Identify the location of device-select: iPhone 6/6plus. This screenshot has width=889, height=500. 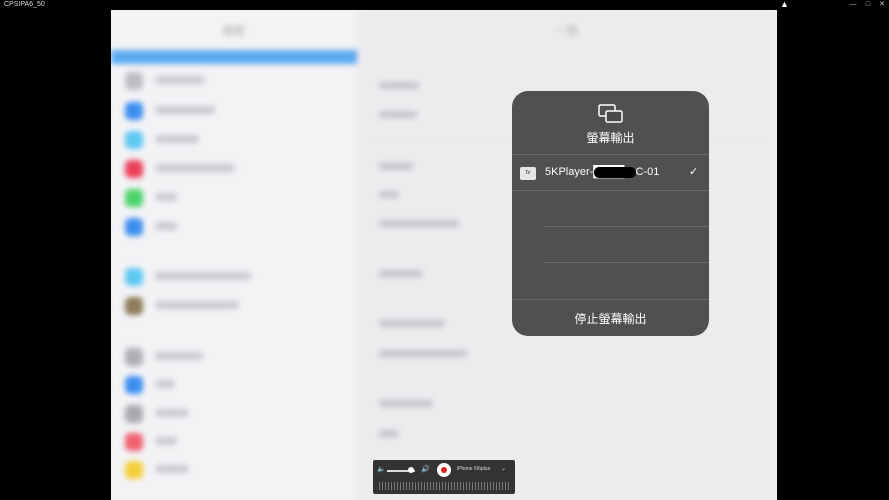
(473, 469).